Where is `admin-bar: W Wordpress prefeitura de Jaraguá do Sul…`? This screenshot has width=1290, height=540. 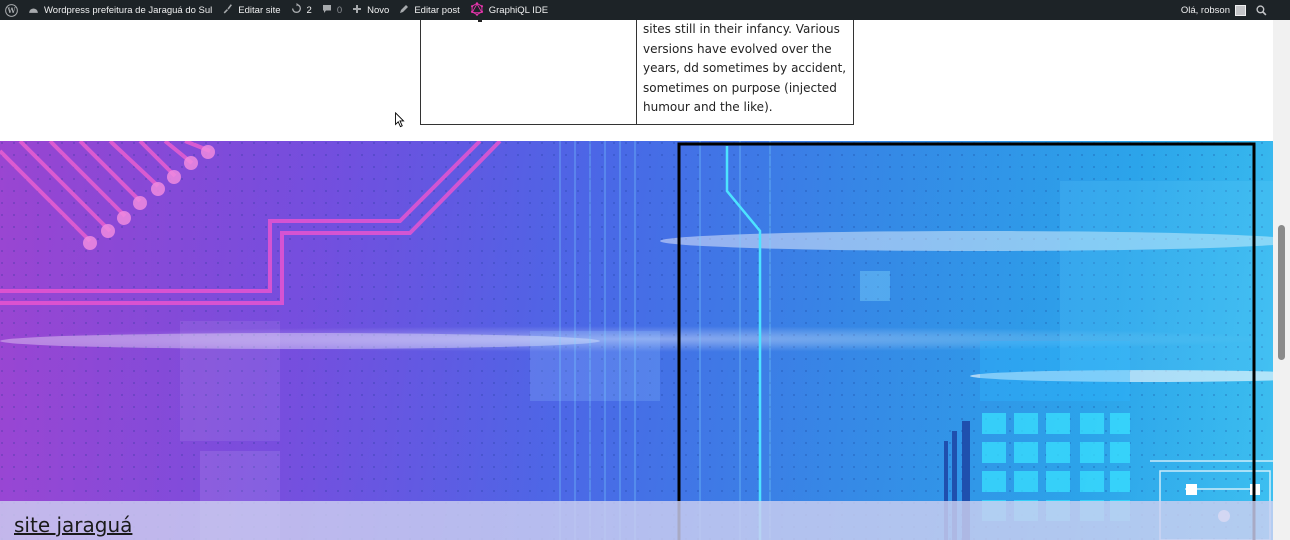 admin-bar: W Wordpress prefeitura de Jaraguá do Sul… is located at coordinates (645, 10).